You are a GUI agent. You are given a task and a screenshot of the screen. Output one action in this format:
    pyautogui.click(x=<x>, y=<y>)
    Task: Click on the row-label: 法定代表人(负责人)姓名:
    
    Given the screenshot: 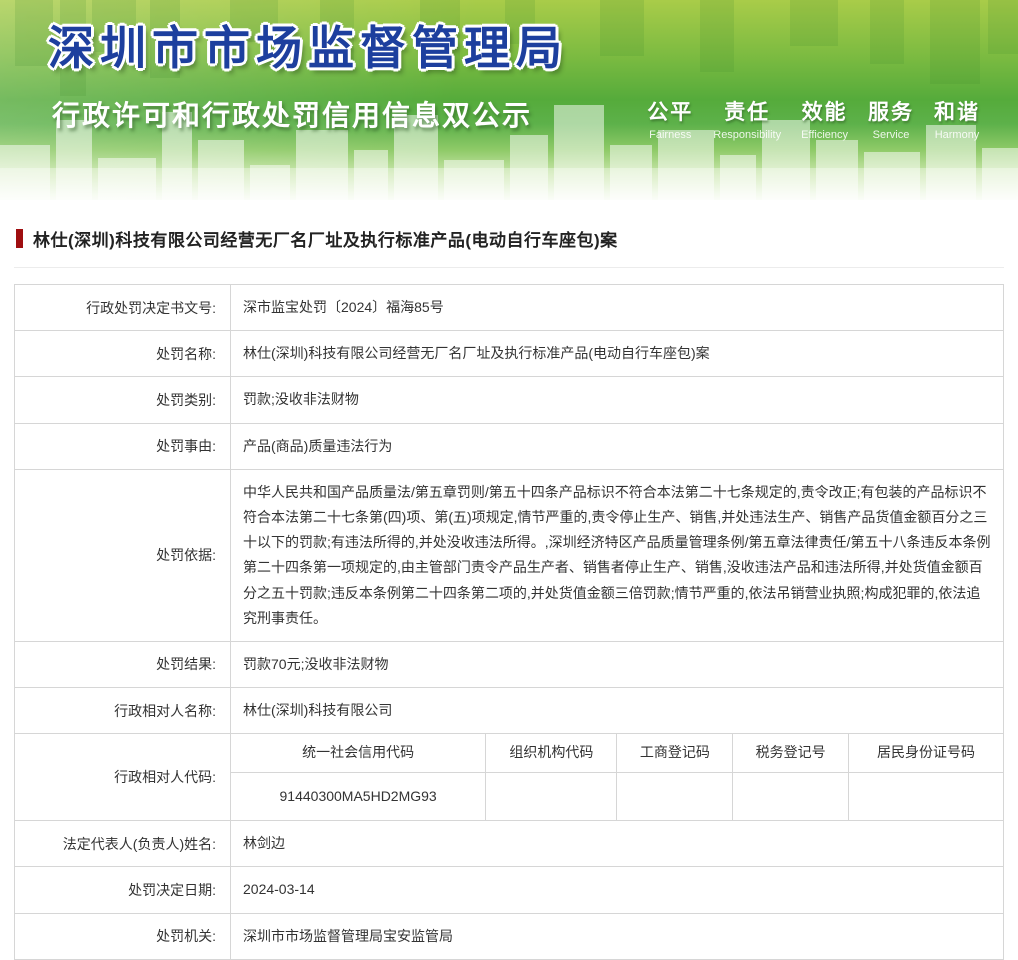 What is the action you would take?
    pyautogui.click(x=122, y=844)
    